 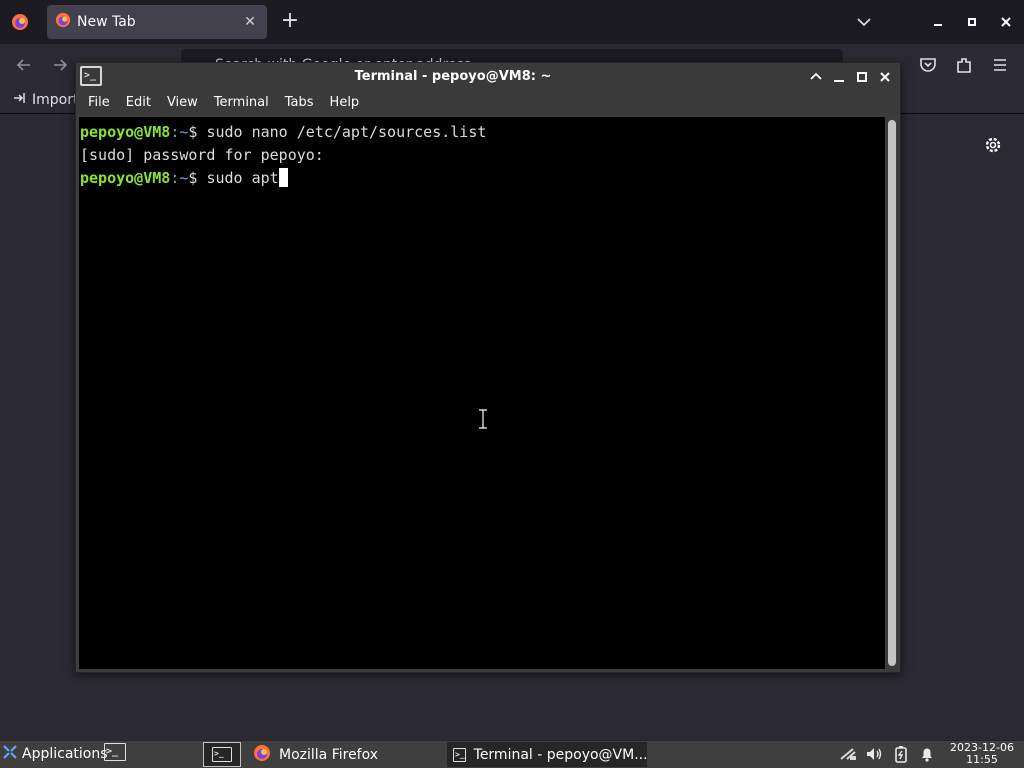 What do you see at coordinates (874, 754) in the screenshot?
I see `volume-icon` at bounding box center [874, 754].